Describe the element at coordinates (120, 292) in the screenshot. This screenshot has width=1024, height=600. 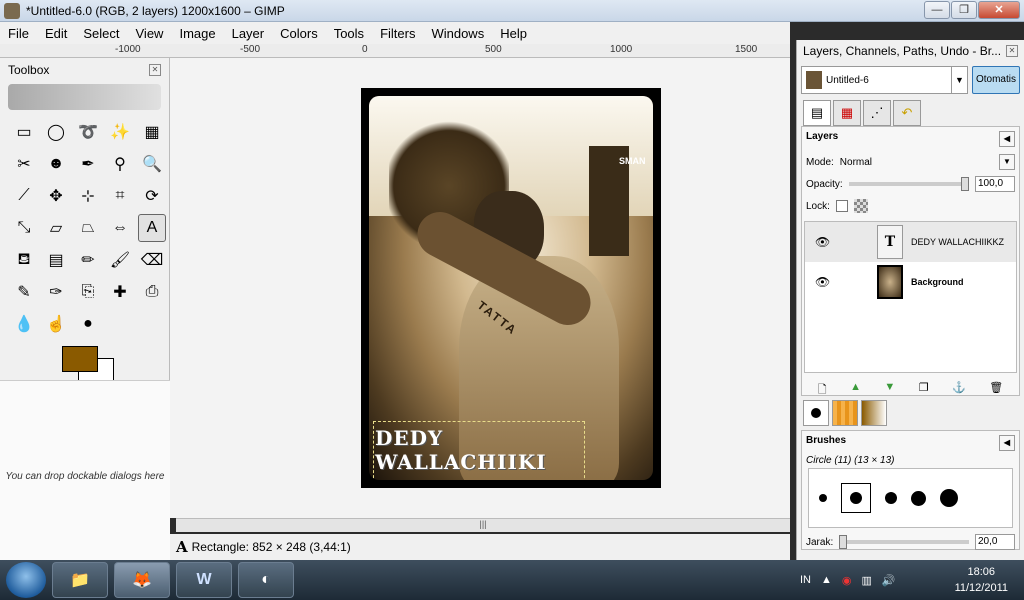
I see `heal-icon: ✚` at that location.